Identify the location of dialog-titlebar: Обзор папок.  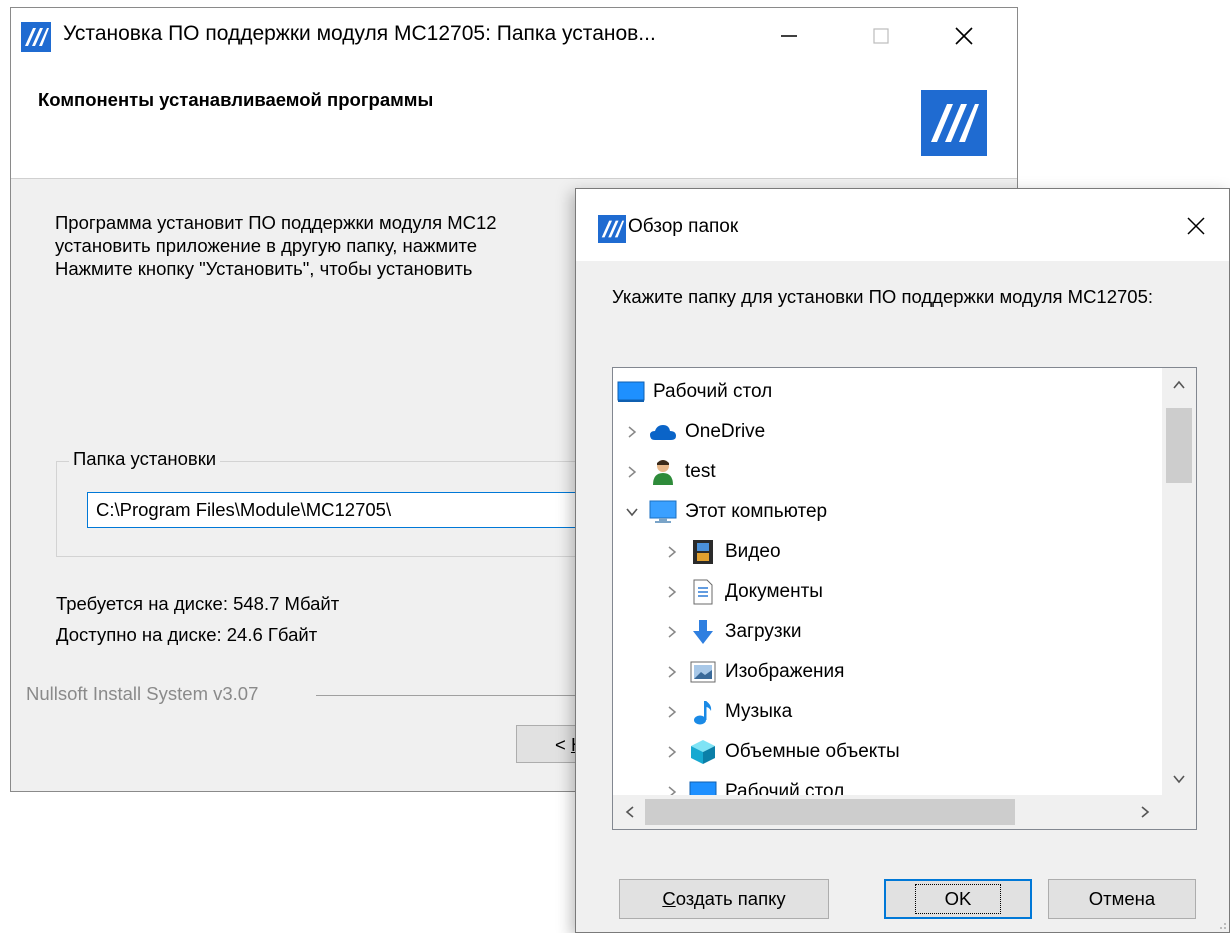
(902, 225).